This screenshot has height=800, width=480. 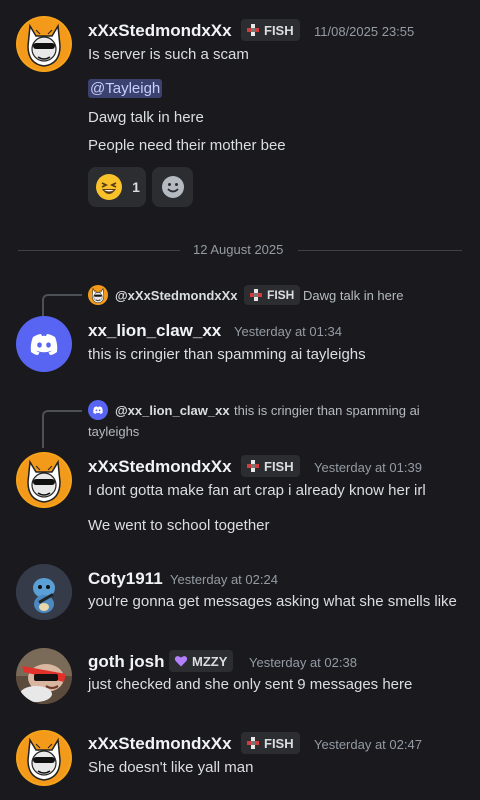 I want to click on laughing-emoji-icon, so click(x=109, y=187).